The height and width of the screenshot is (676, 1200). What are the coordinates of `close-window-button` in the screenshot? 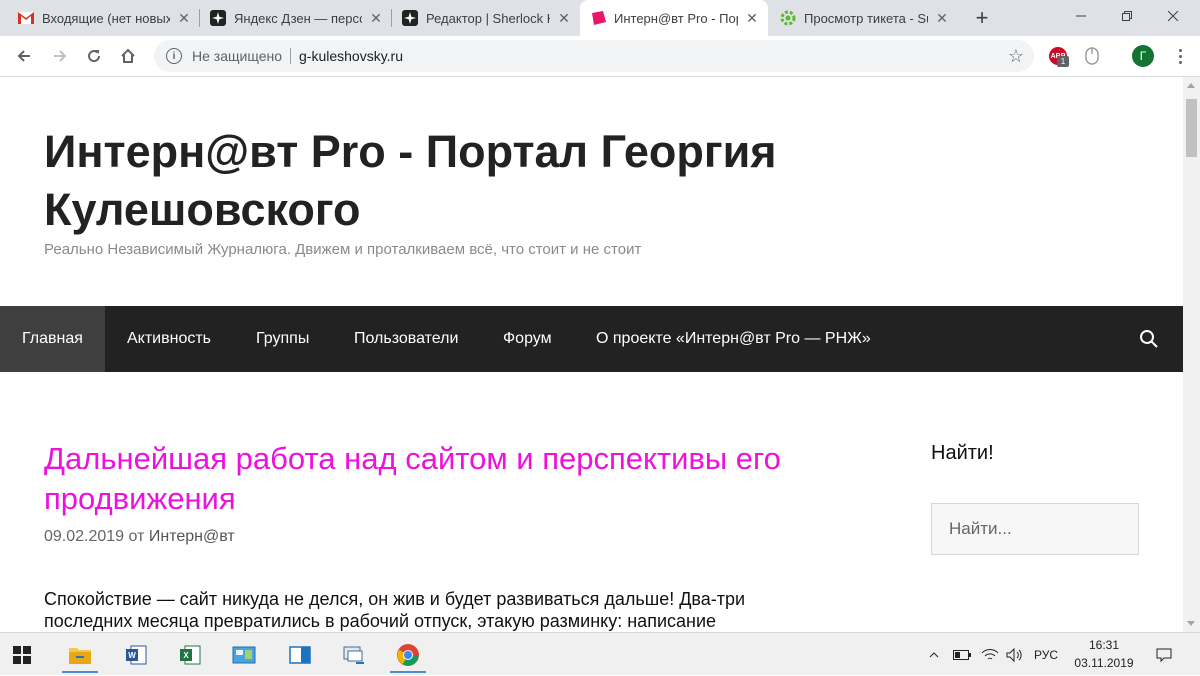 It's located at (1173, 16).